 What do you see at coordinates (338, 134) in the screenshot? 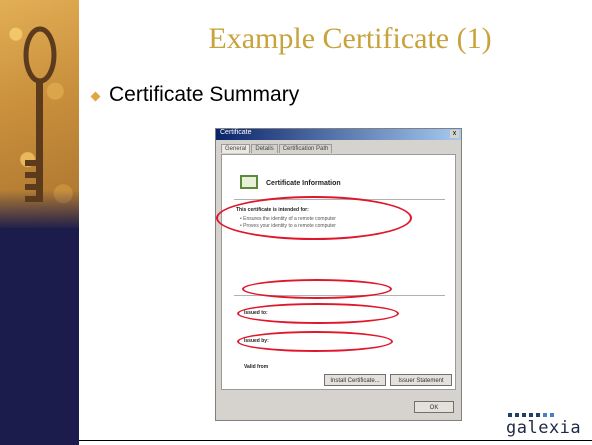
I see `dialog-titlebar: Certificate x` at bounding box center [338, 134].